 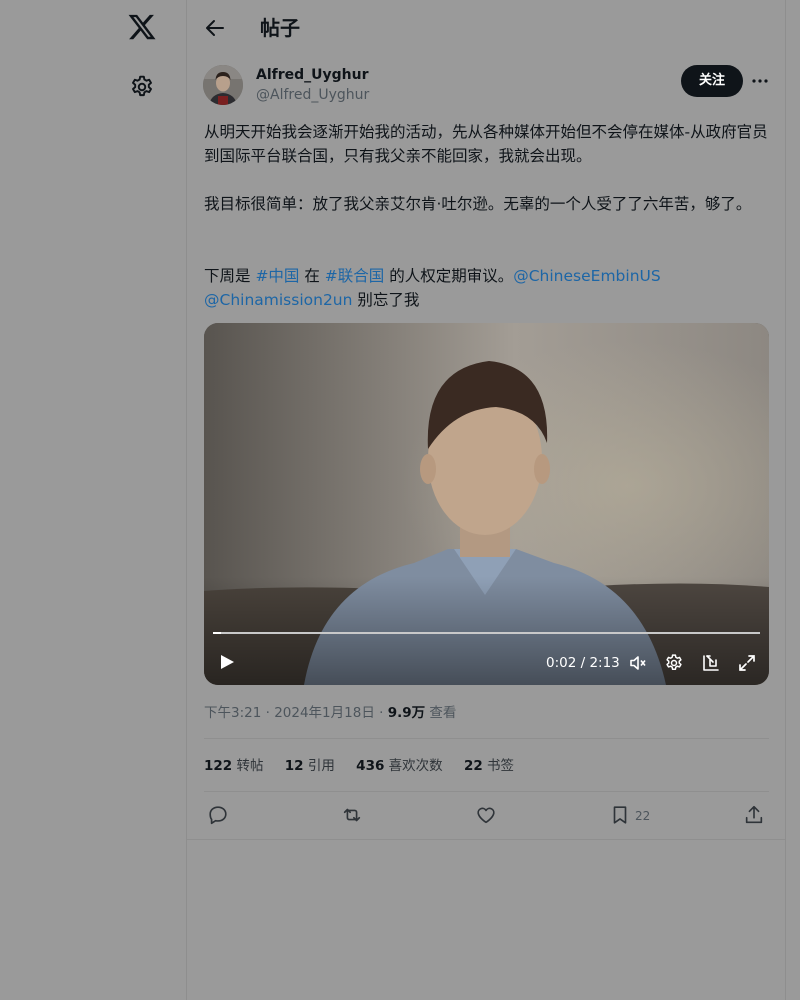 What do you see at coordinates (294, 766) in the screenshot?
I see `quote-count: 12` at bounding box center [294, 766].